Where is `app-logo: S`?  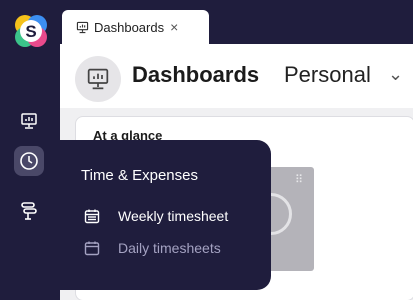 app-logo: S is located at coordinates (31, 31).